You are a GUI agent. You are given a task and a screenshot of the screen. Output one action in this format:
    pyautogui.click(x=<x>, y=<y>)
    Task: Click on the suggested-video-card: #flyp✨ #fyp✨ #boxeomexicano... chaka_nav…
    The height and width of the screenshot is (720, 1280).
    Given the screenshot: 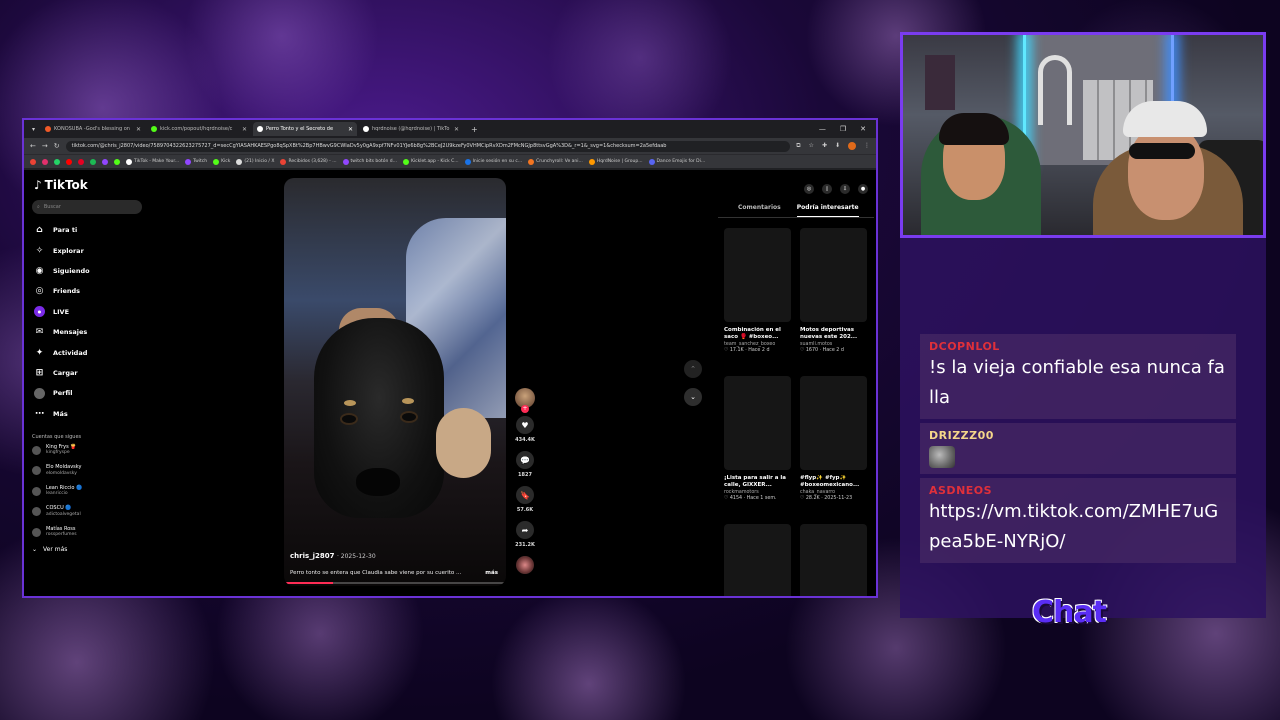 What is the action you would take?
    pyautogui.click(x=833, y=450)
    